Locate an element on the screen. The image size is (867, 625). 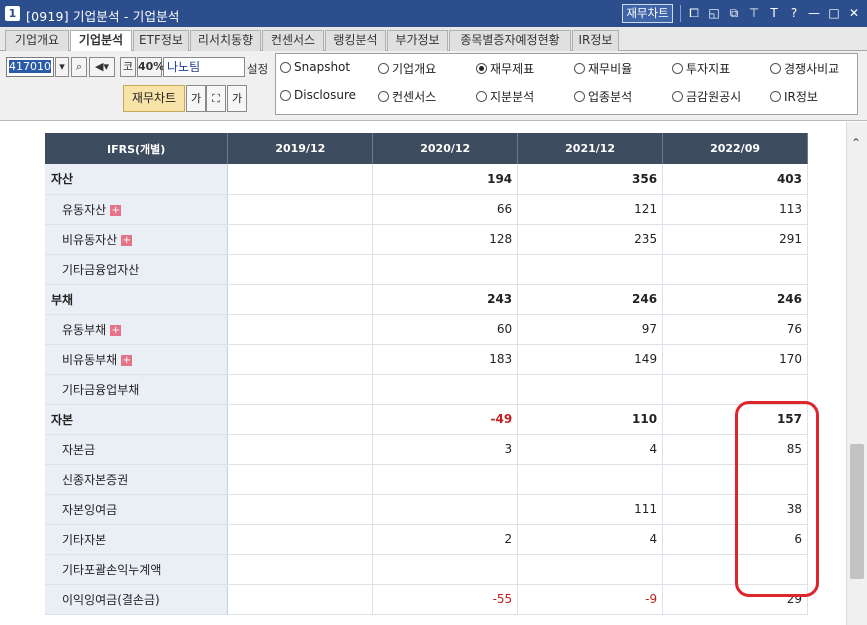
value-cell: -49 is located at coordinates (445, 419).